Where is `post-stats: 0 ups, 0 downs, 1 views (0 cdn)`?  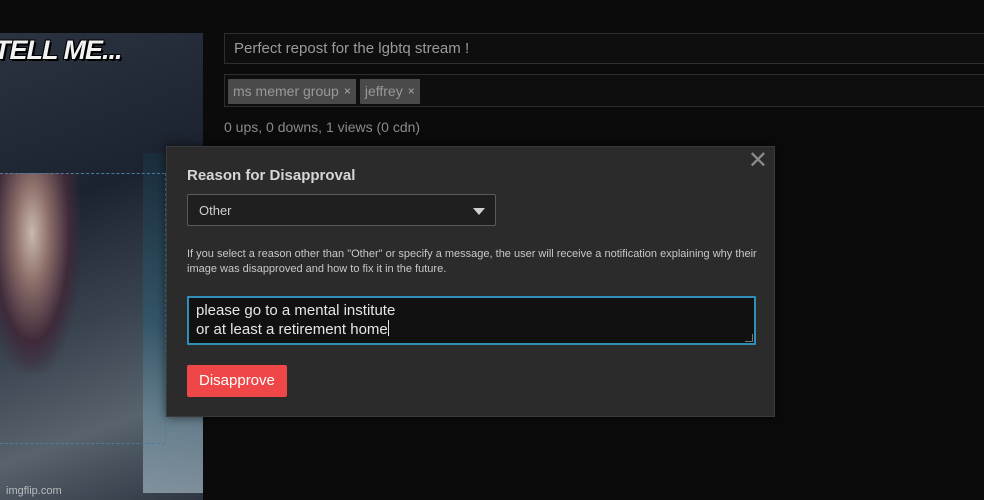
post-stats: 0 ups, 0 downs, 1 views (0 cdn) is located at coordinates (322, 127).